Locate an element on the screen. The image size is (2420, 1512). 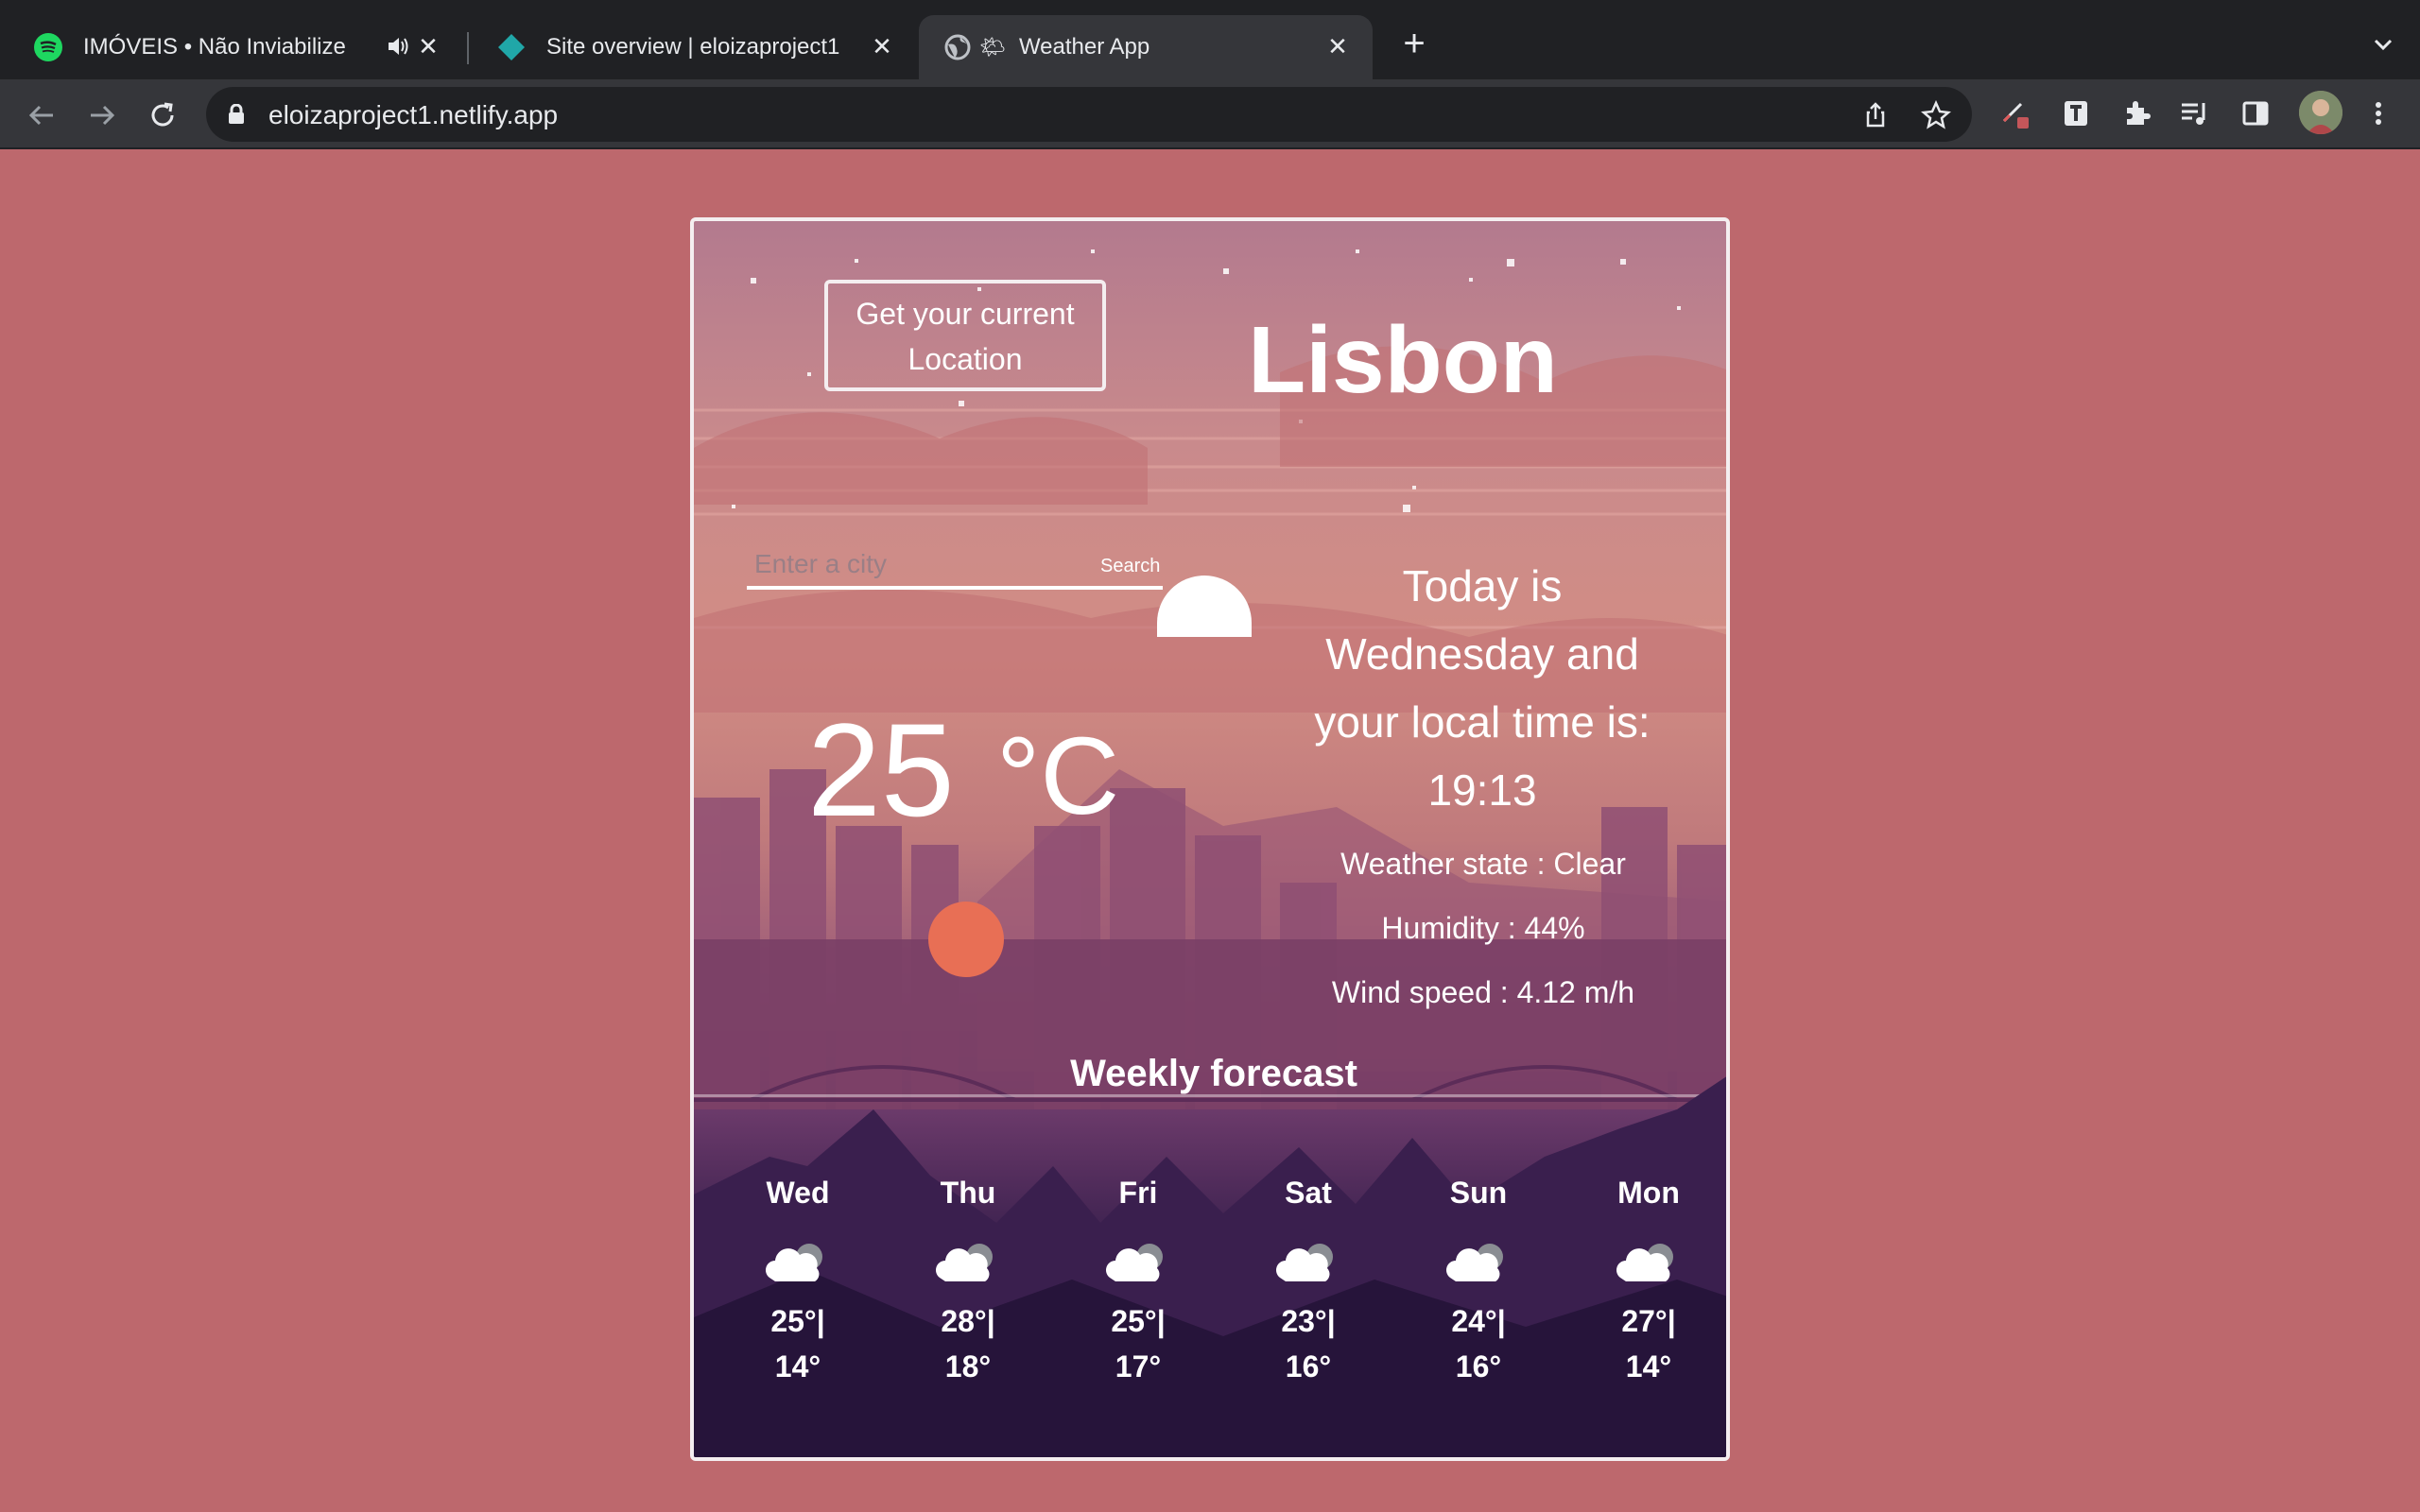
tab-spotify: IMÓVEIS • Não Inviabilize ✕ is located at coordinates (236, 47).